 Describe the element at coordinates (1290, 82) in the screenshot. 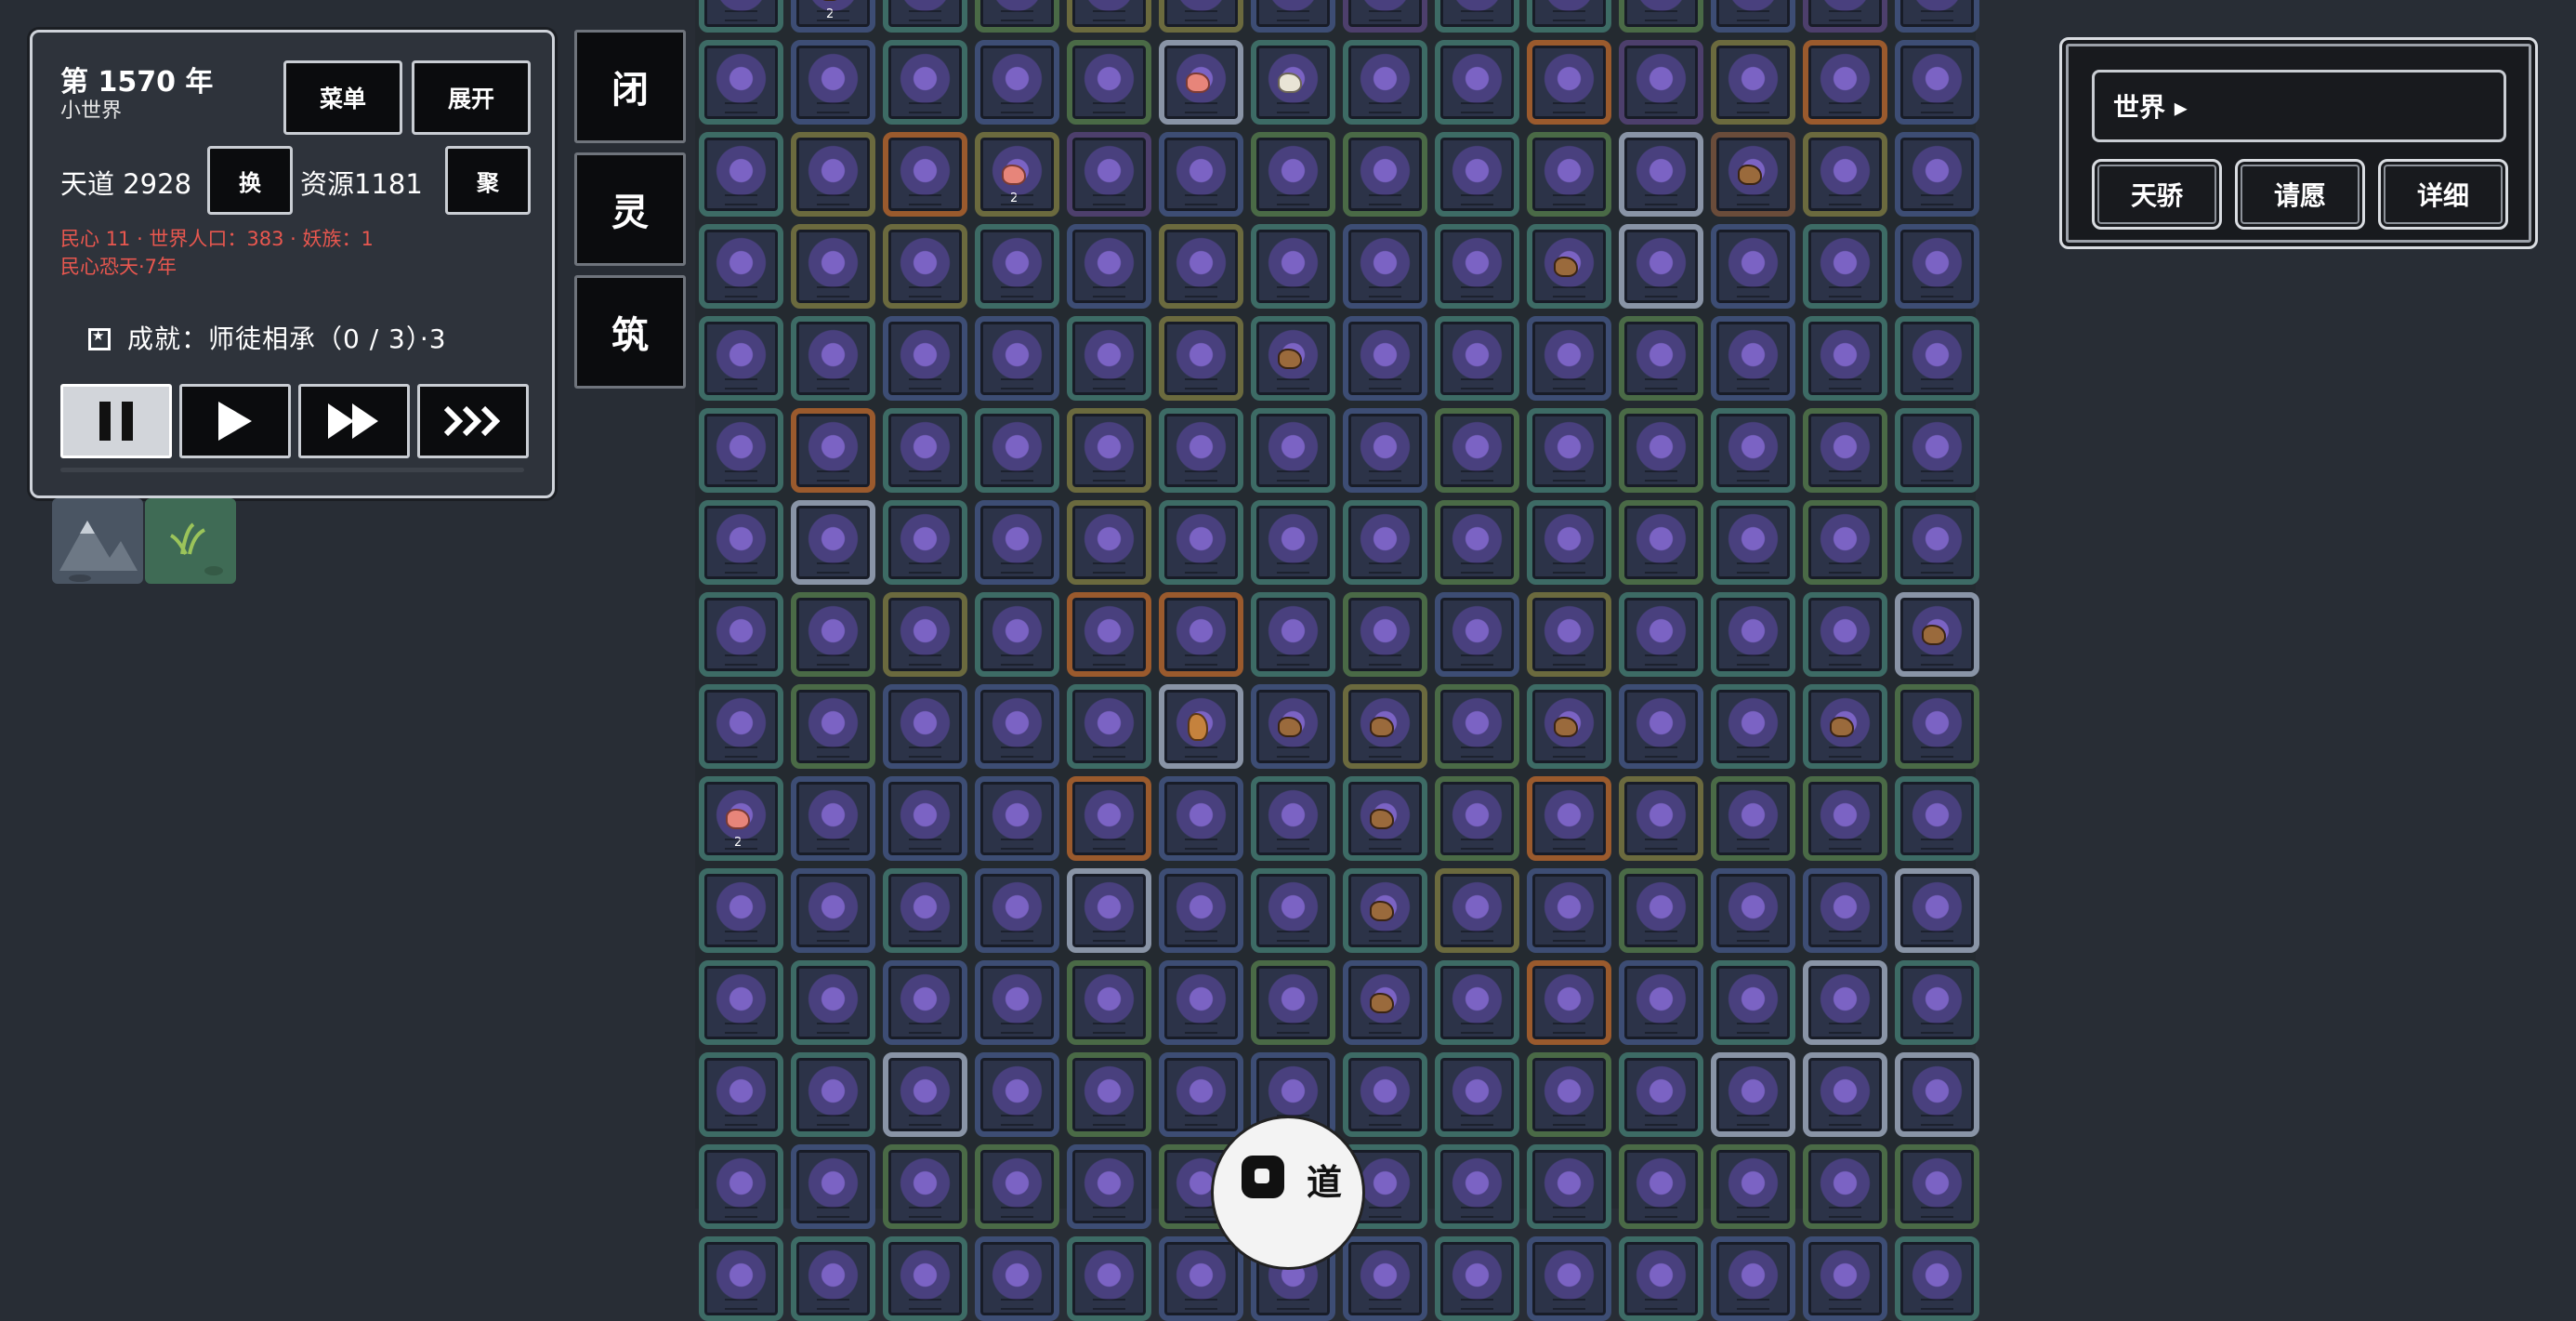

I see `white-creature-icon` at that location.